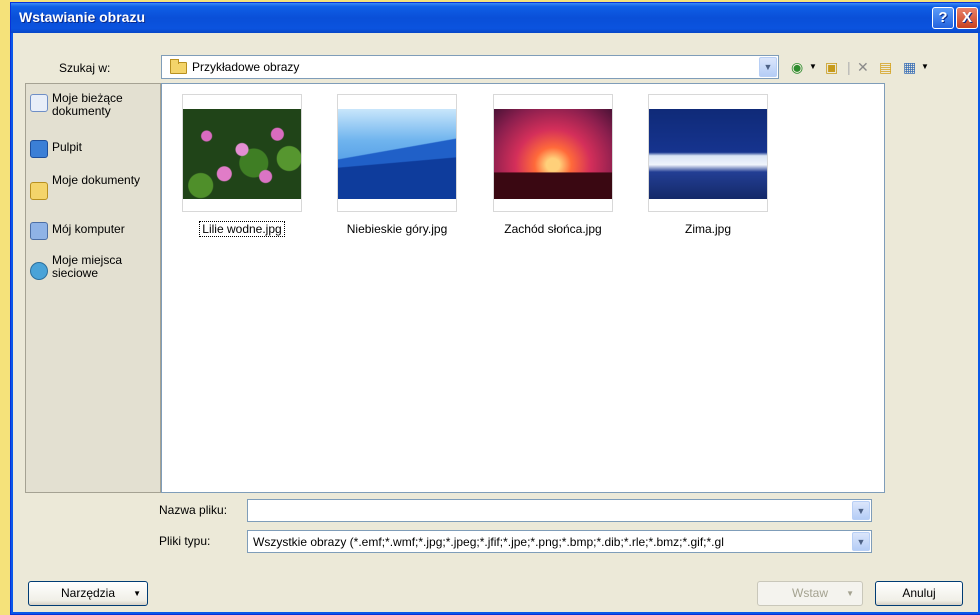 This screenshot has height=615, width=980. I want to click on dialog-toolbar: ◉ ▼ ▣ | ✕ ▤ ▦ ▼, so click(885, 67).